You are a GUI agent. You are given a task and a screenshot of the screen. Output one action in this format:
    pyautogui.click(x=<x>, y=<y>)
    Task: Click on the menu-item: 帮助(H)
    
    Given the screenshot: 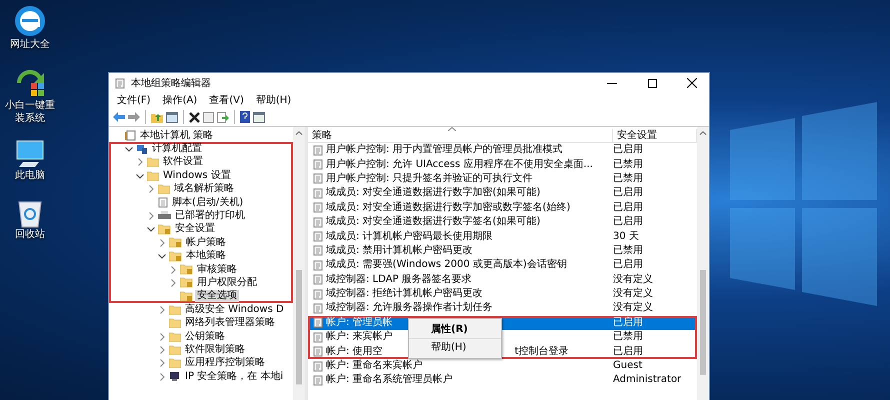 What is the action you would take?
    pyautogui.click(x=274, y=100)
    